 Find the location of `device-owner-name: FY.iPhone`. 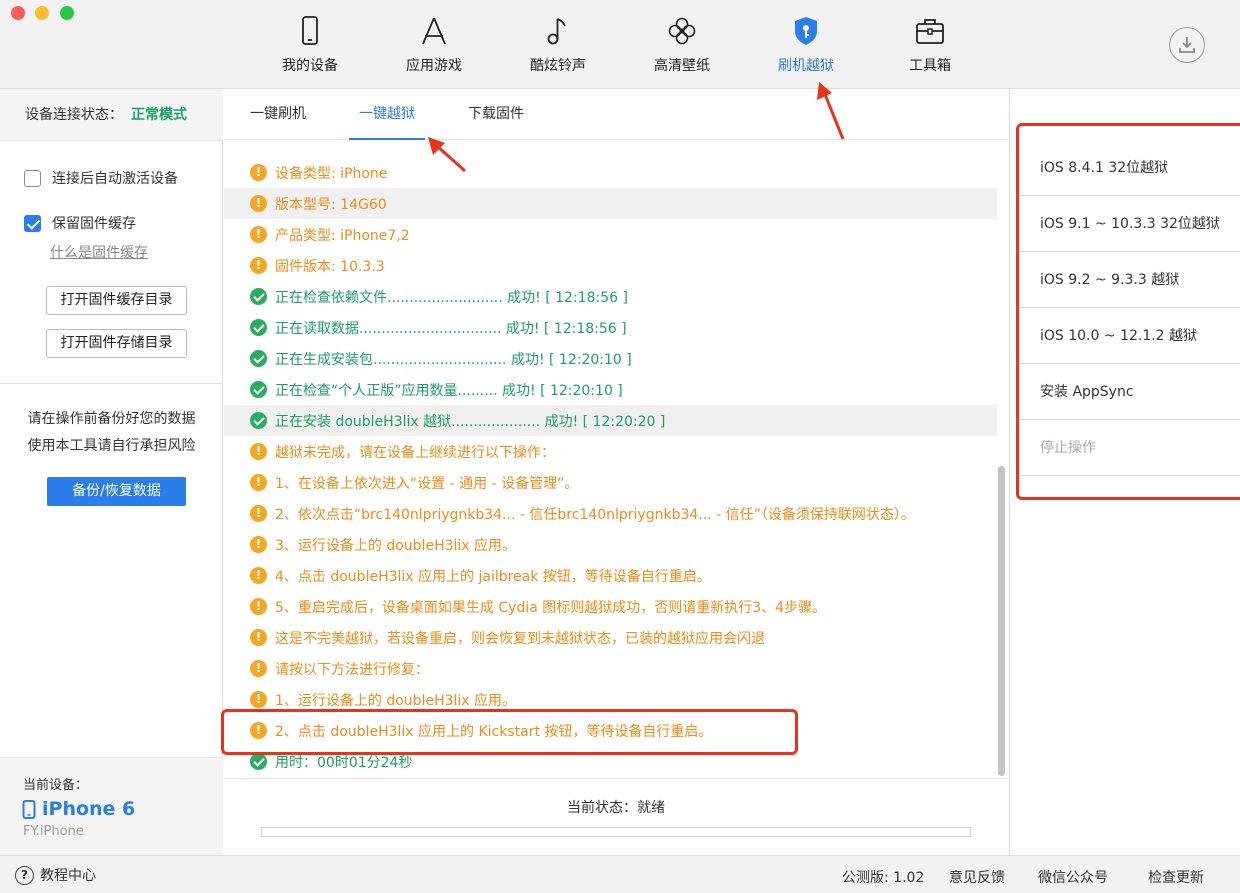

device-owner-name: FY.iPhone is located at coordinates (53, 831).